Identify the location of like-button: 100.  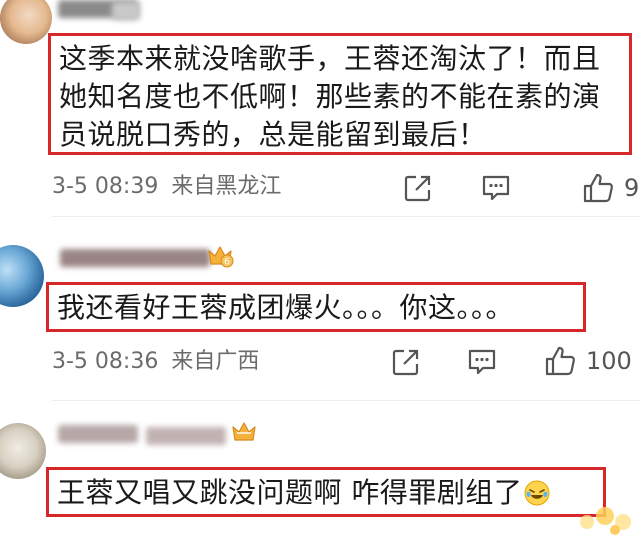
(588, 361).